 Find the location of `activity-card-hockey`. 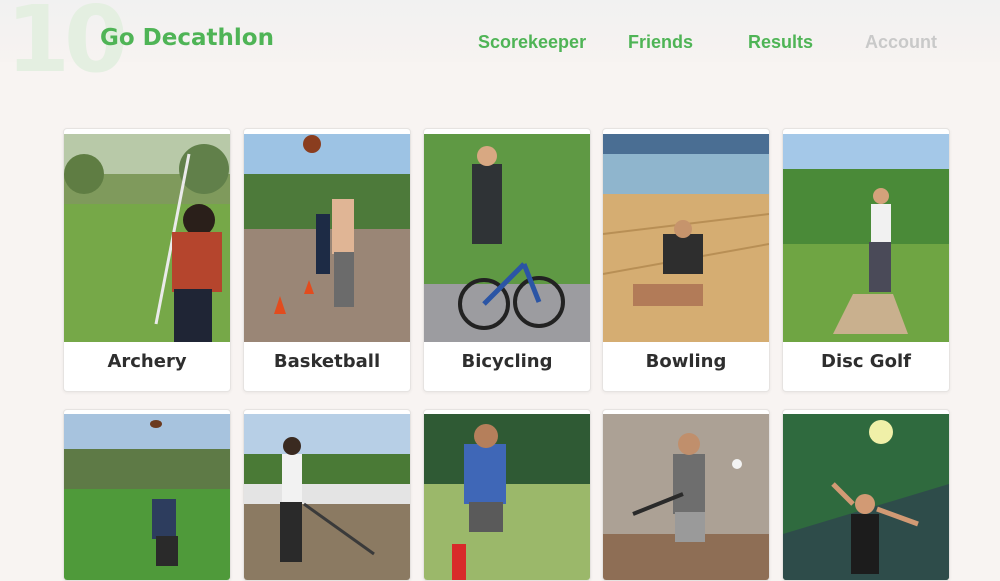

activity-card-hockey is located at coordinates (327, 495).